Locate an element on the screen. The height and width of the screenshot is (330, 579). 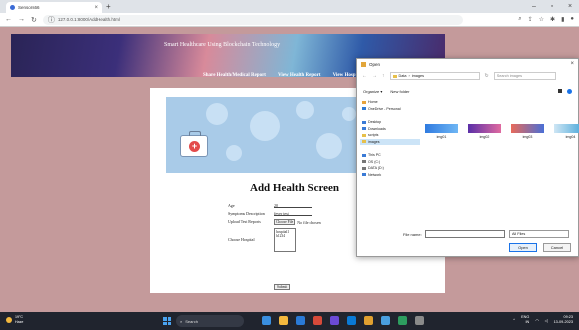
clock: 09:23 13-09-2023 is located at coordinates (563, 320).